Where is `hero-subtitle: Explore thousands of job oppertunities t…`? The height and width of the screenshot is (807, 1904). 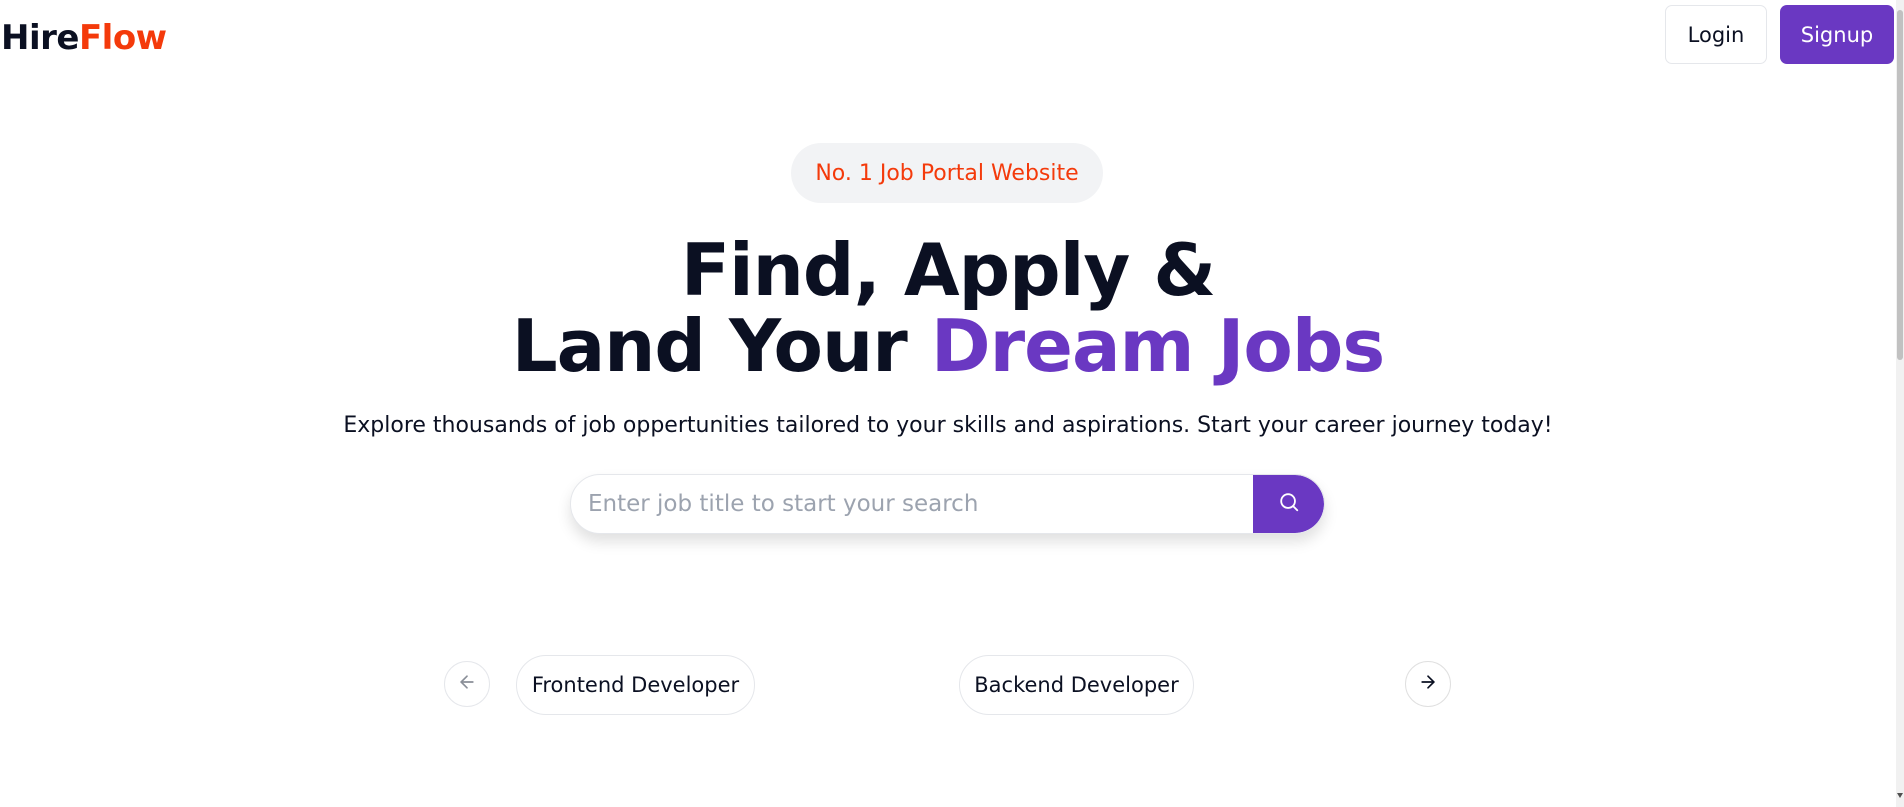 hero-subtitle: Explore thousands of job oppertunities t… is located at coordinates (948, 425).